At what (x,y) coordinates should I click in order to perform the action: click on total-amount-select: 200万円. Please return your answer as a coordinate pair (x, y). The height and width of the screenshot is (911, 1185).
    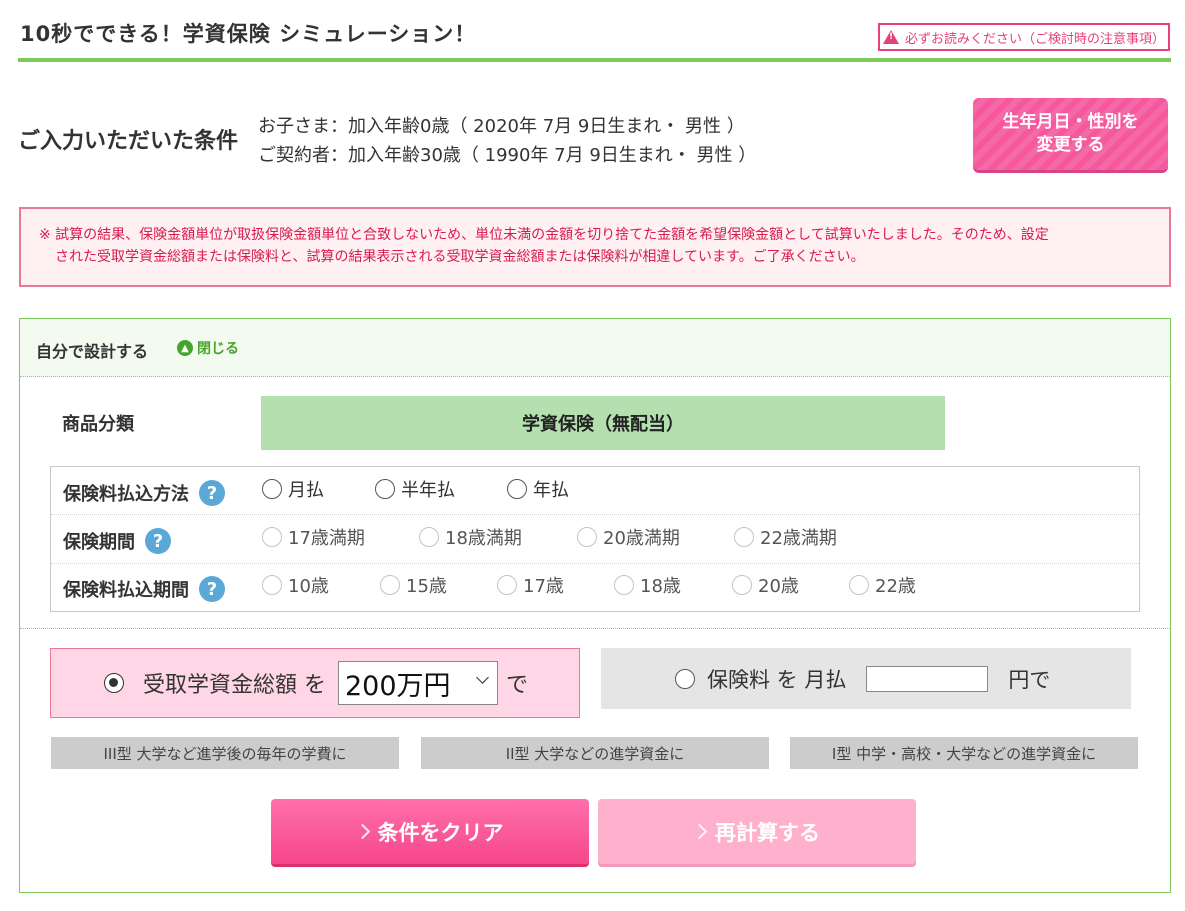
    Looking at the image, I should click on (418, 683).